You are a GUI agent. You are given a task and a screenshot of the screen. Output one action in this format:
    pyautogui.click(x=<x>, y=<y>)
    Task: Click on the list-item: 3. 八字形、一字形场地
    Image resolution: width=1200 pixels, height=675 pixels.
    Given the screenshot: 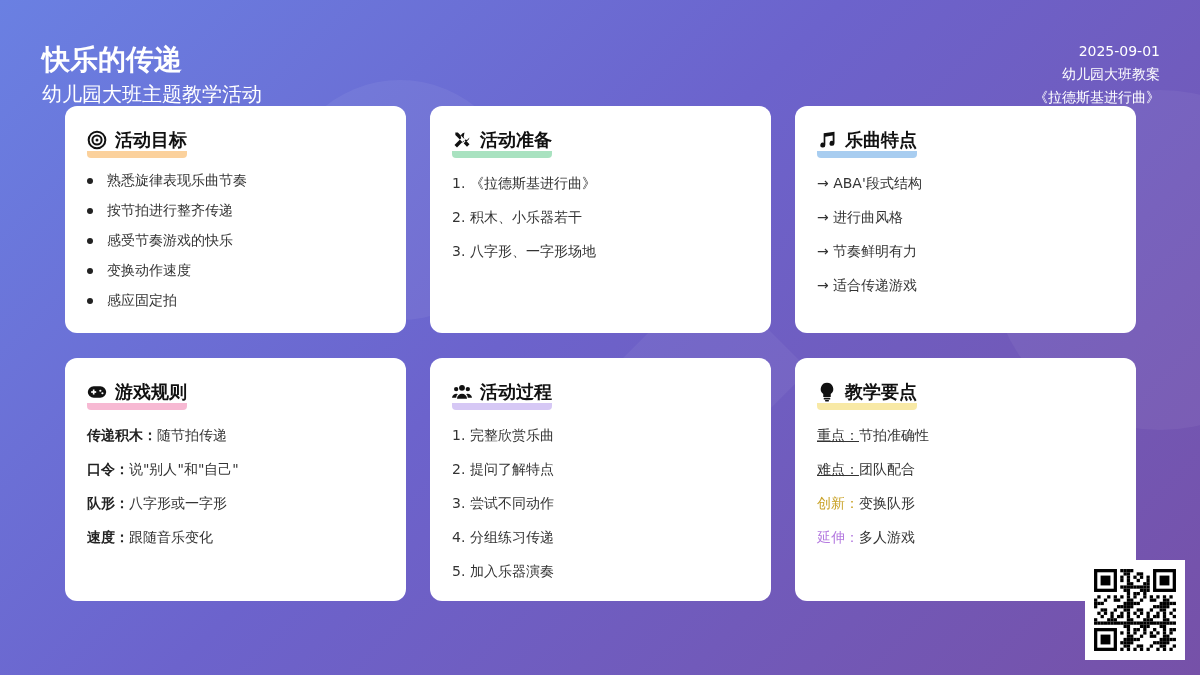 What is the action you would take?
    pyautogui.click(x=524, y=251)
    